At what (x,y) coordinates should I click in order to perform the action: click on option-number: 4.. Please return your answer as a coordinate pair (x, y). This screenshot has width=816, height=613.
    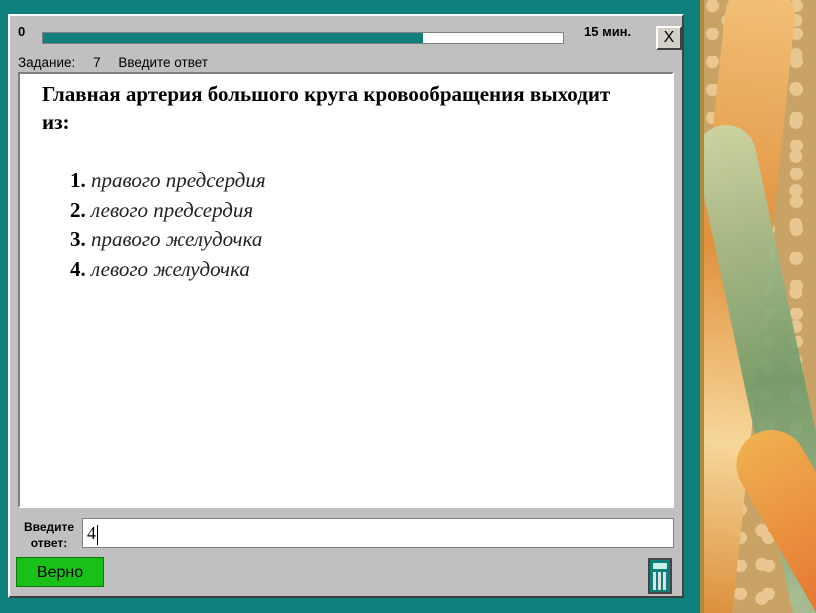
    Looking at the image, I should click on (78, 268).